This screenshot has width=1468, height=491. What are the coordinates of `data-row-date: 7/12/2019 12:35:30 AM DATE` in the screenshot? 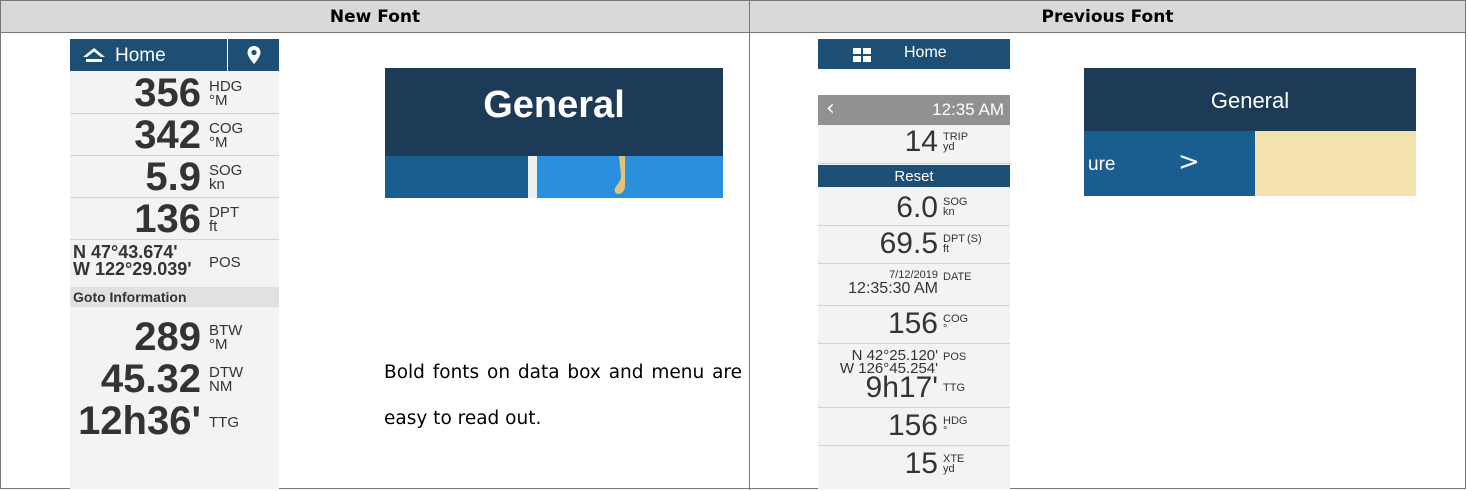 It's located at (914, 284).